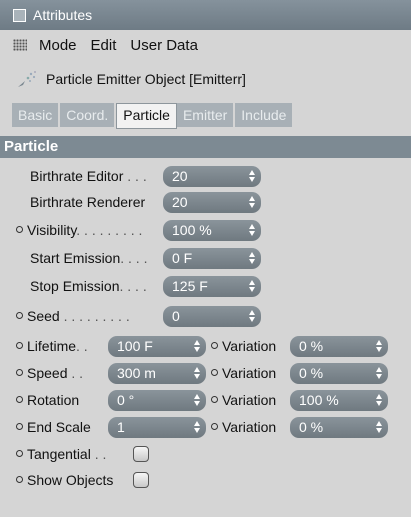  What do you see at coordinates (52, 230) in the screenshot?
I see `visibility-label: Visibility` at bounding box center [52, 230].